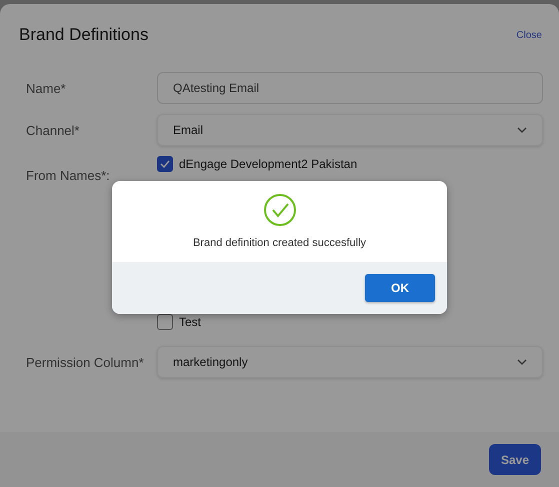  What do you see at coordinates (350, 130) in the screenshot?
I see `select-field: Email` at bounding box center [350, 130].